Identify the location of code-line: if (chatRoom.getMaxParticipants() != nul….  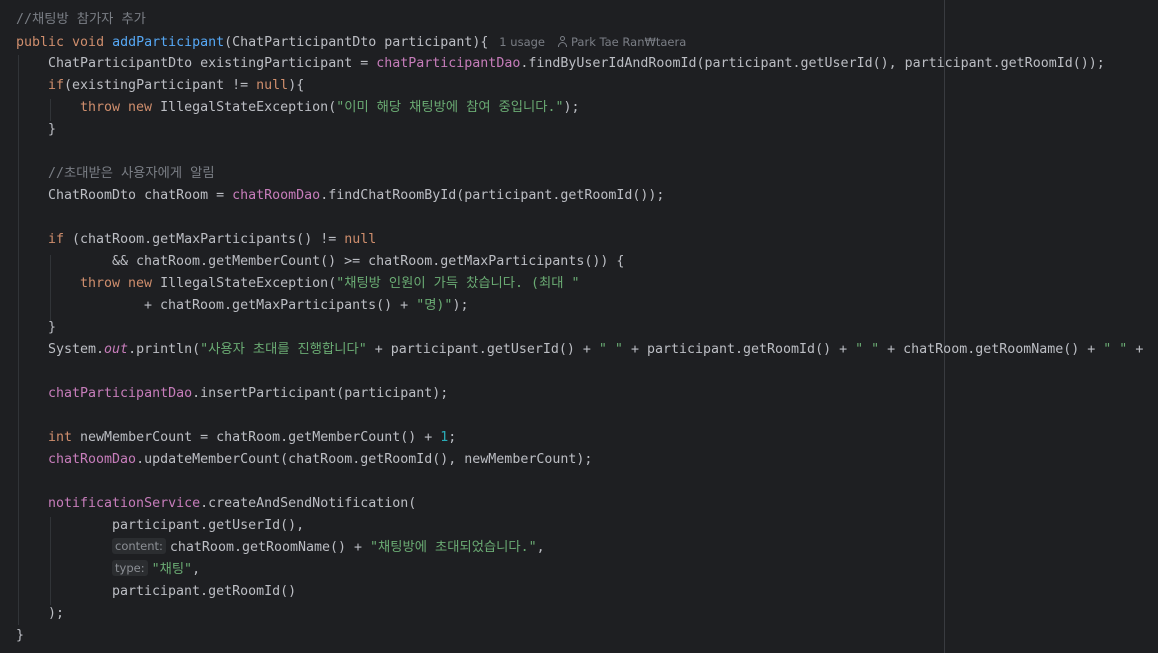
(188, 240).